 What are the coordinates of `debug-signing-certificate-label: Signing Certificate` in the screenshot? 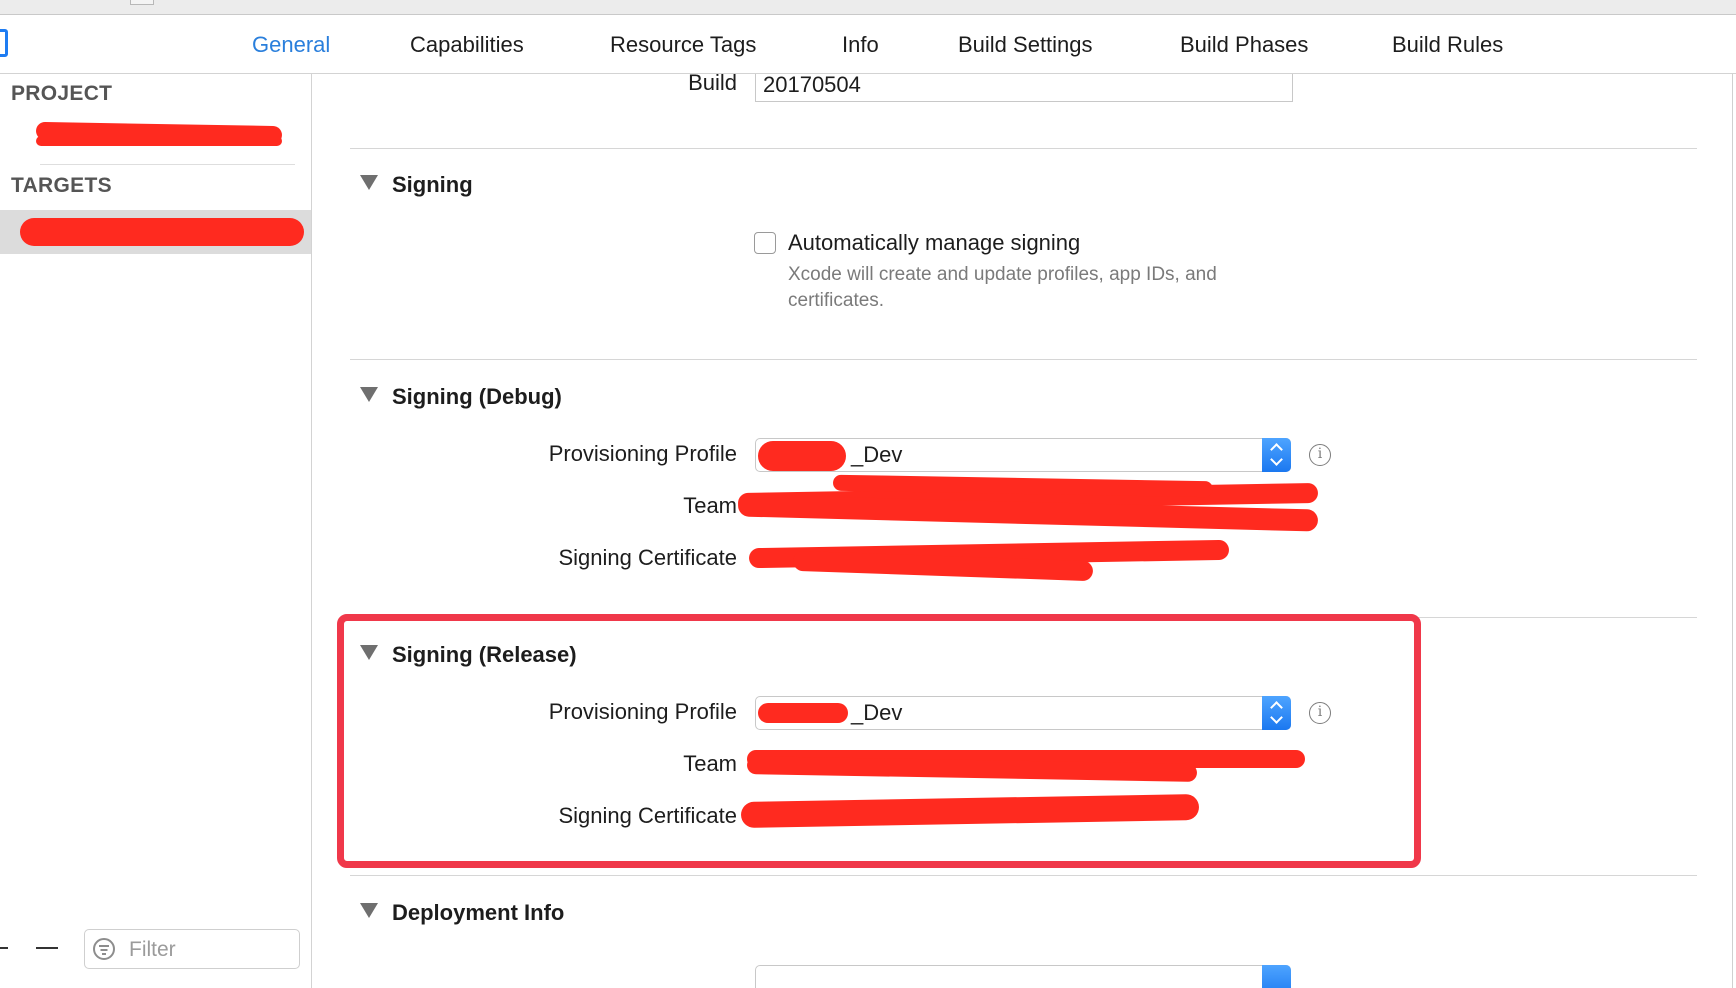 It's located at (647, 557).